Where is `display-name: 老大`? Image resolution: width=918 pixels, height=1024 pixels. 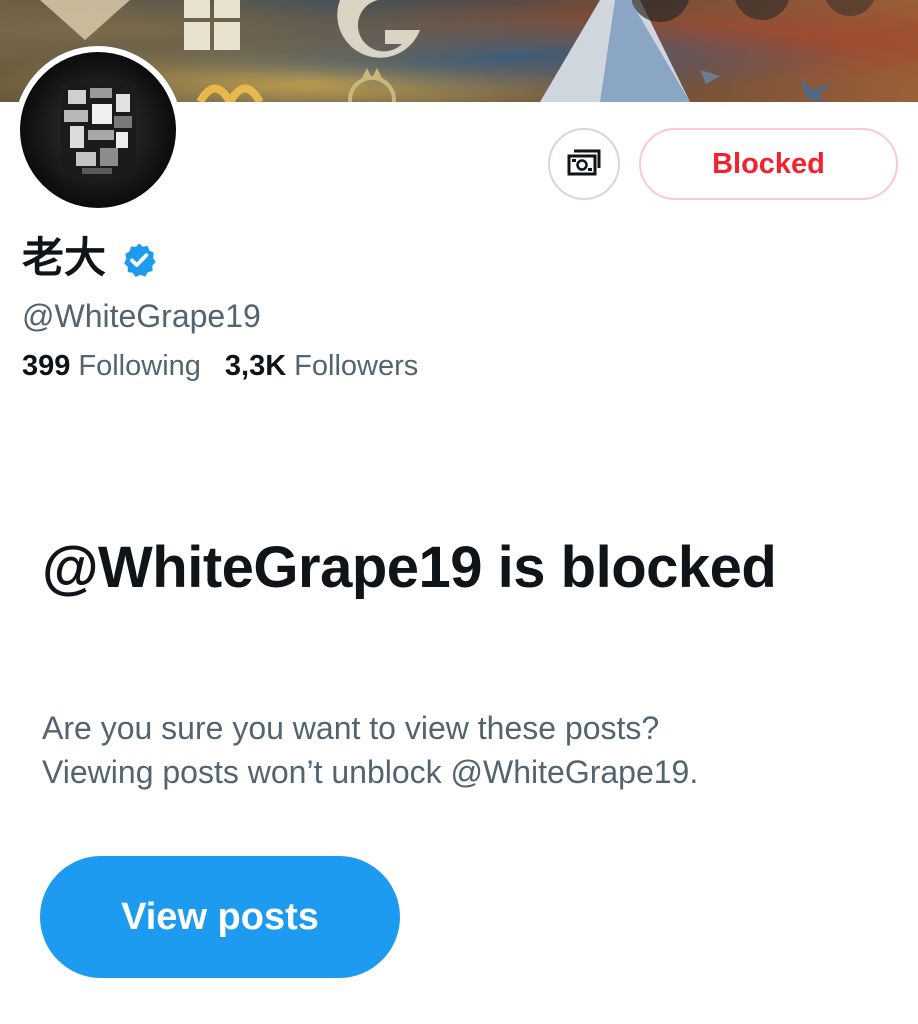 display-name: 老大 is located at coordinates (90, 258).